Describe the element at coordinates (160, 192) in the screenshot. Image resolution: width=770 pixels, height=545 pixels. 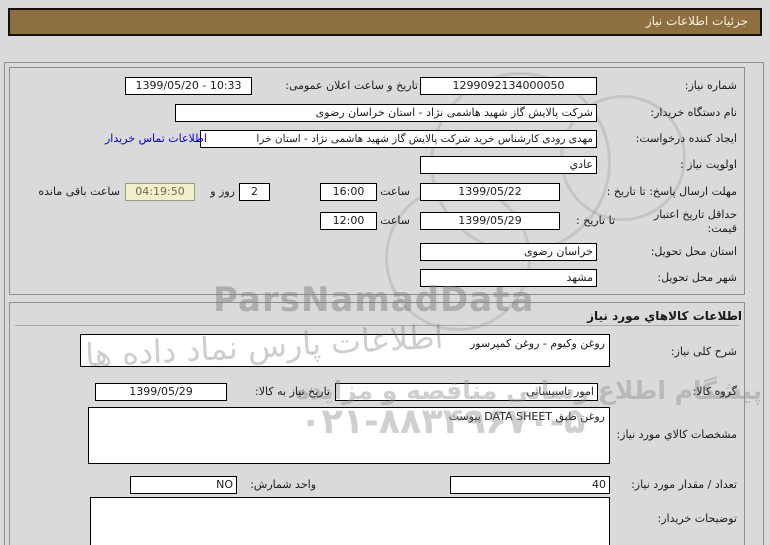
I see `countdown-timer: 04:19:50` at that location.